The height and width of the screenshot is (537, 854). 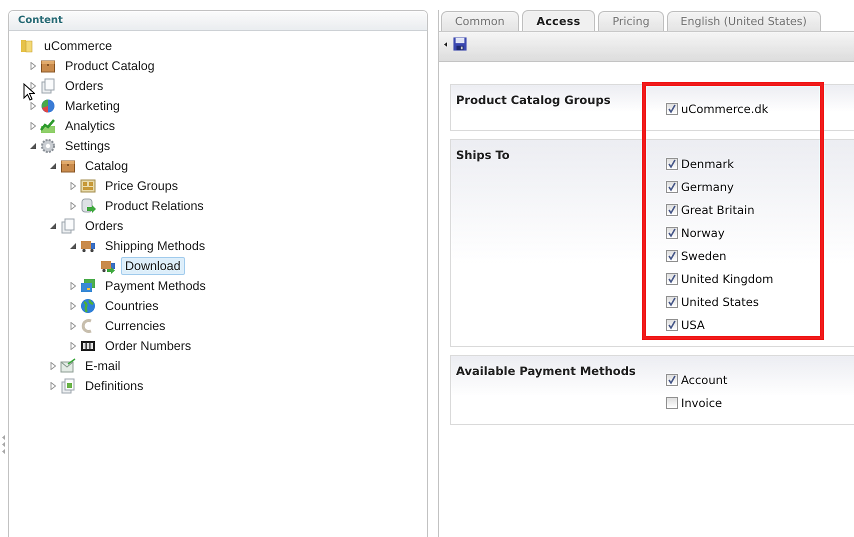 I want to click on tree-item: Settings, so click(x=87, y=146).